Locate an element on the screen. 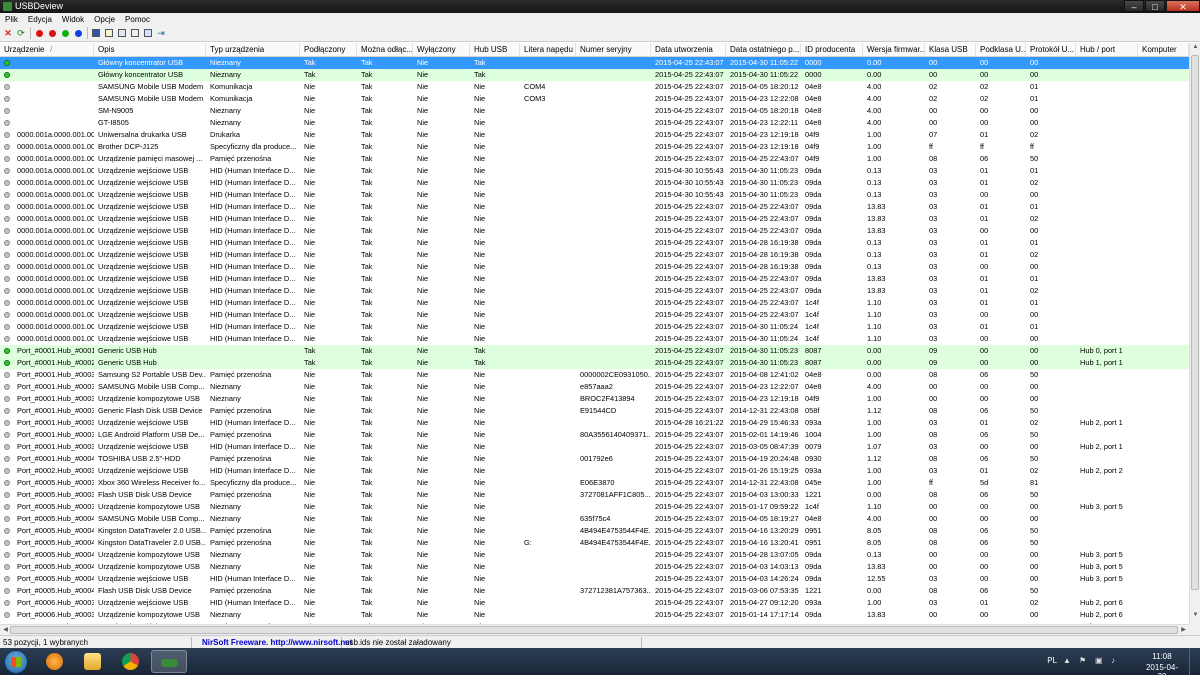 The image size is (1200, 681). flag-icon: ⚑ is located at coordinates (1083, 660).